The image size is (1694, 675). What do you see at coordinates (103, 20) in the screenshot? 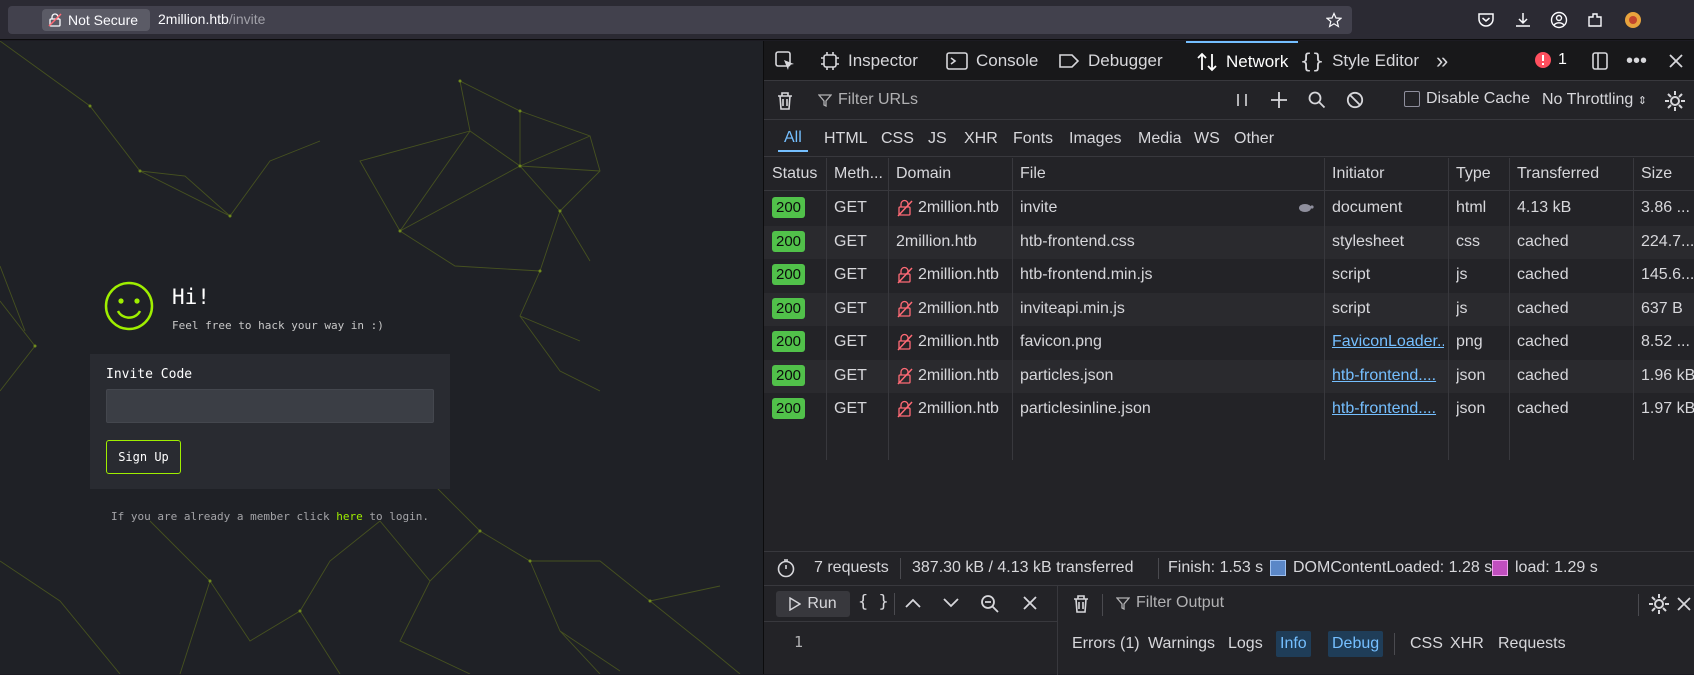
I see `security-label: Not Secure` at bounding box center [103, 20].